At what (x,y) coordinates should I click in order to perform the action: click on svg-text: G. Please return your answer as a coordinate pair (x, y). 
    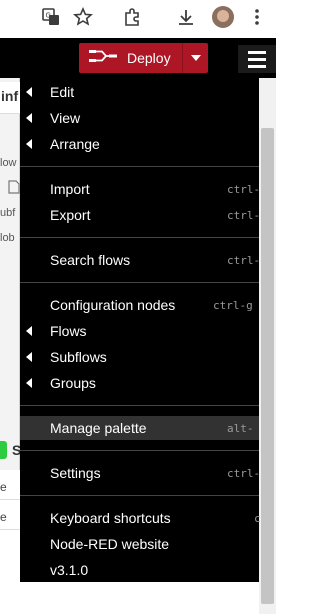
    Looking at the image, I should click on (48, 16).